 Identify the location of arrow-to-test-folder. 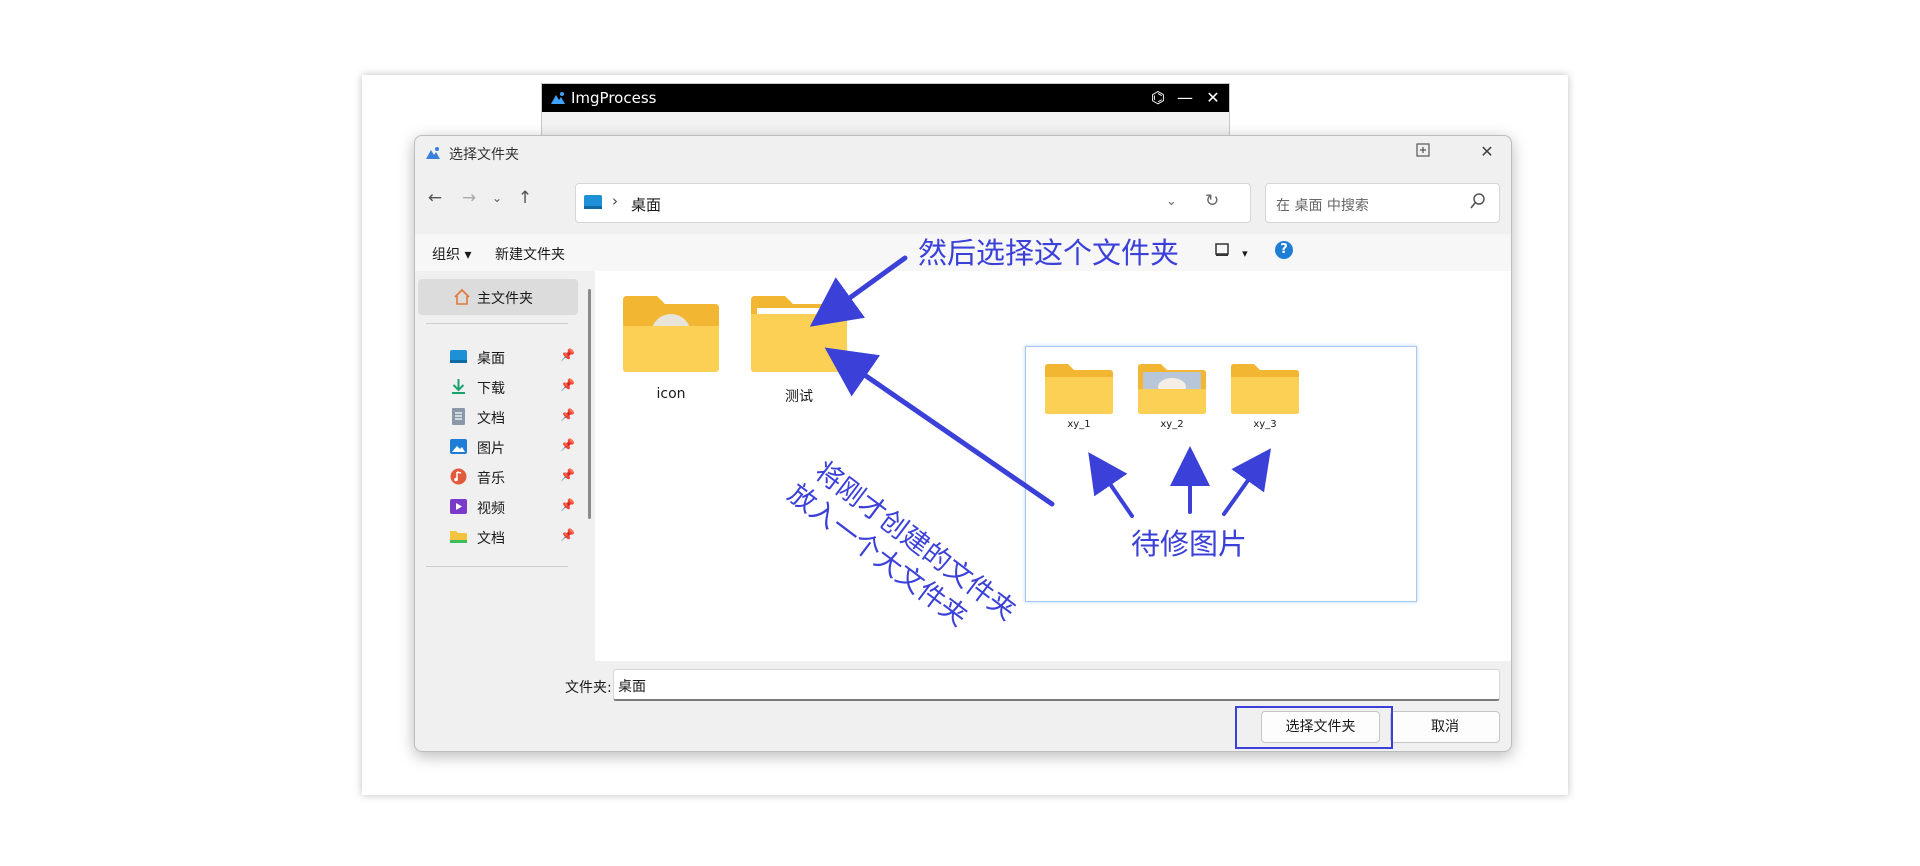
(858, 291).